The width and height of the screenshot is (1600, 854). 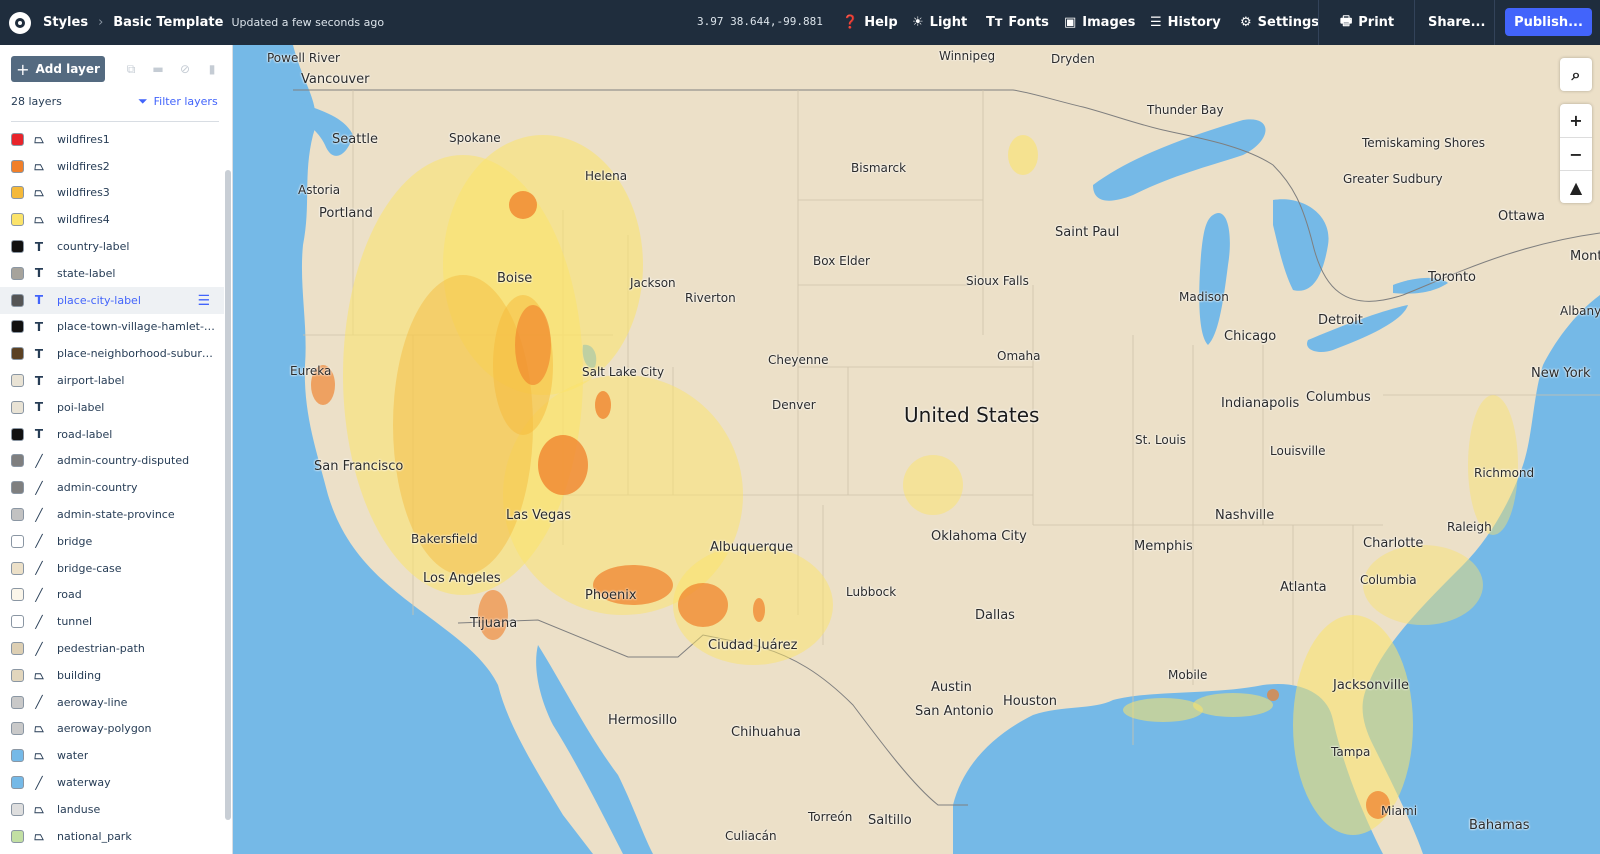 What do you see at coordinates (359, 466) in the screenshot?
I see `city-label: San Francisco` at bounding box center [359, 466].